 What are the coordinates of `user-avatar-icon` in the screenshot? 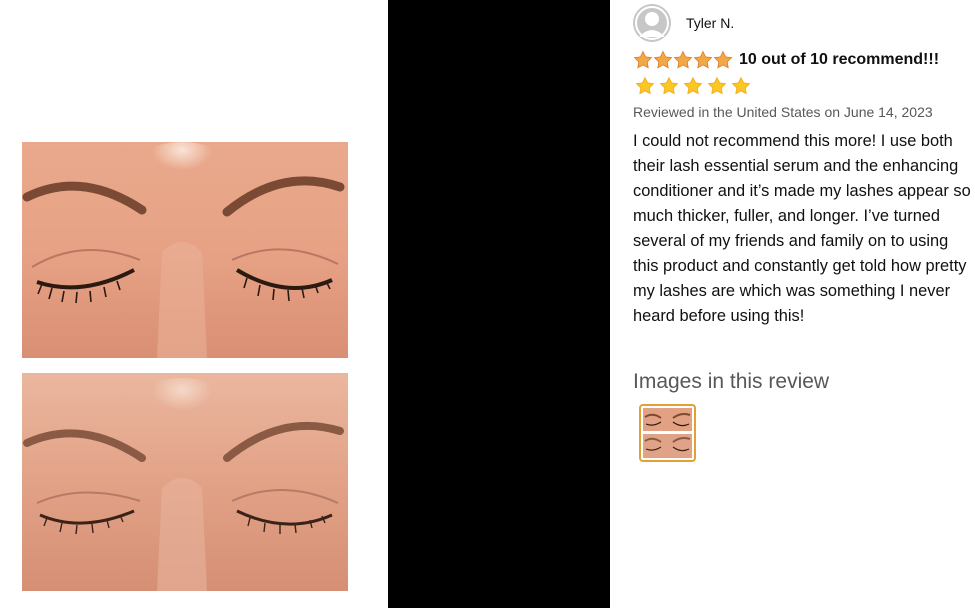 It's located at (652, 23).